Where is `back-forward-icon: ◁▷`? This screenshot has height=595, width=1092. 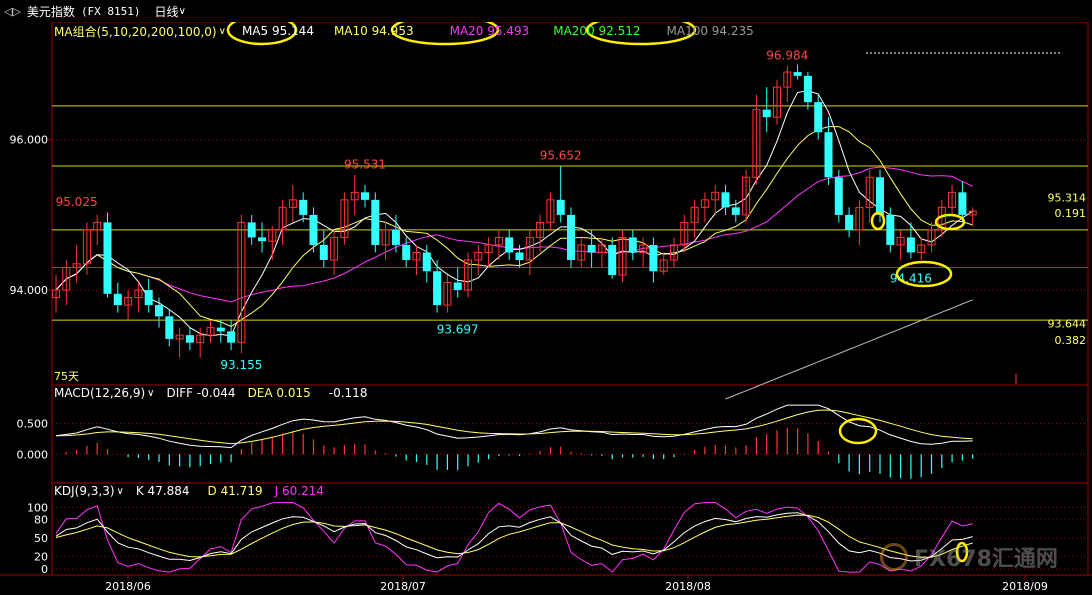 back-forward-icon: ◁▷ is located at coordinates (12, 11).